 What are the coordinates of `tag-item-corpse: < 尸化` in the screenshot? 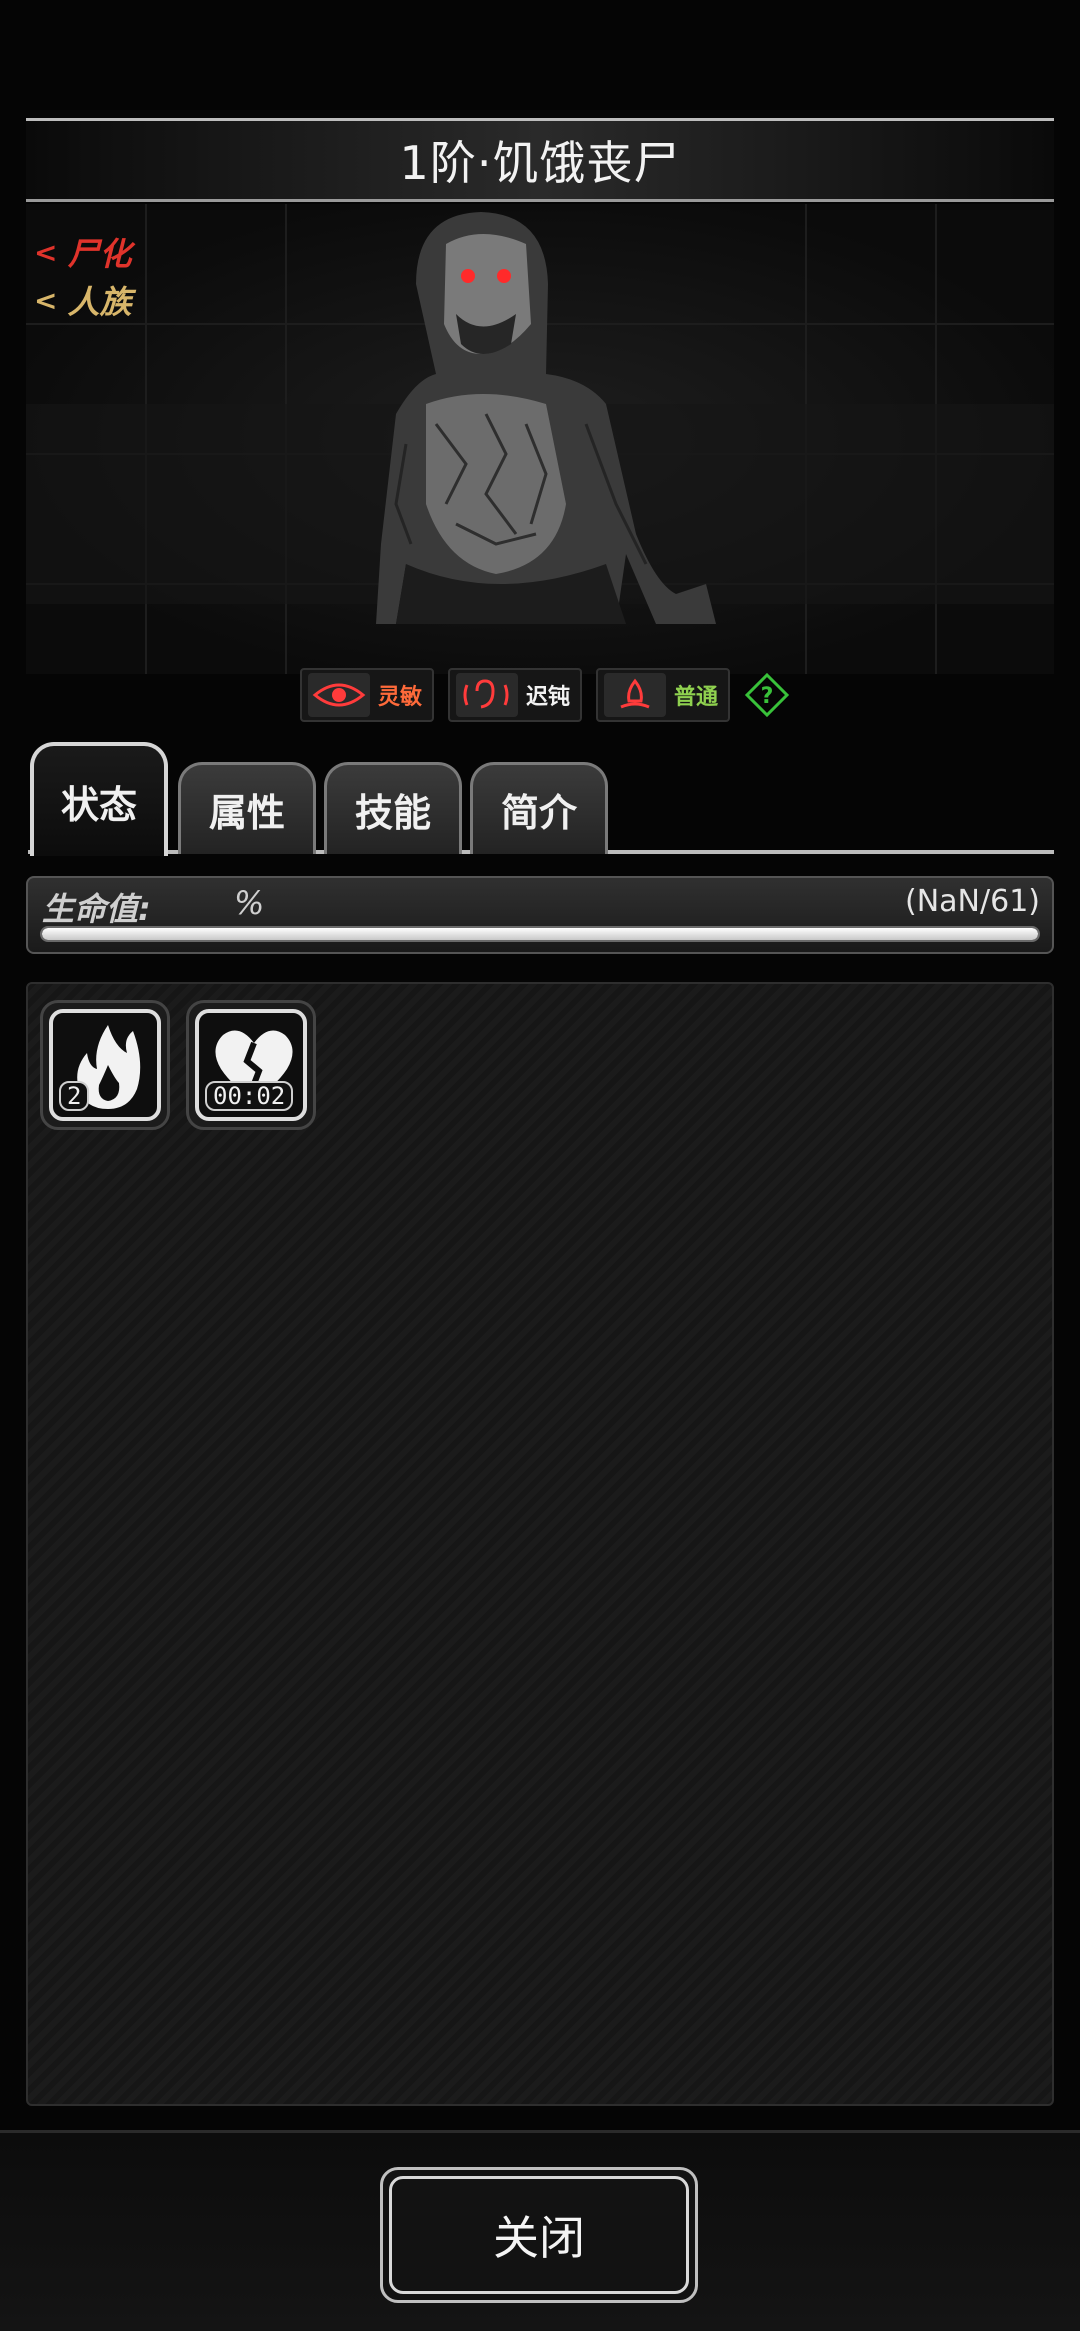 It's located at (82, 252).